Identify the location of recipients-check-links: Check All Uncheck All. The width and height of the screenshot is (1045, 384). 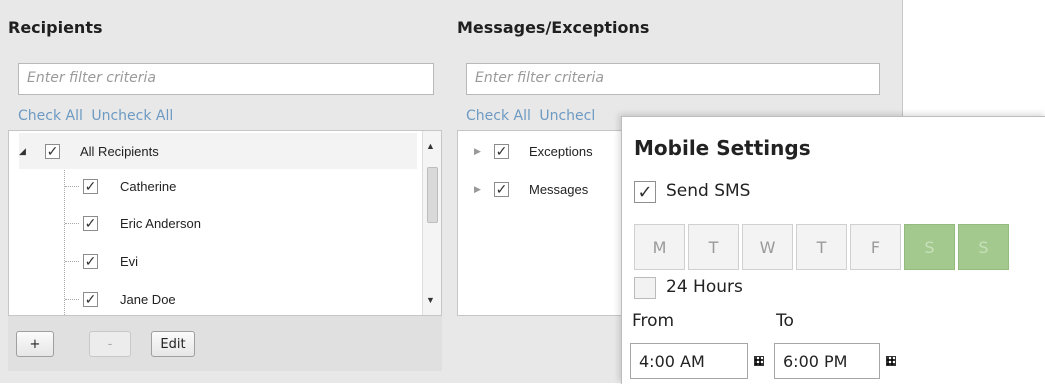
(97, 116).